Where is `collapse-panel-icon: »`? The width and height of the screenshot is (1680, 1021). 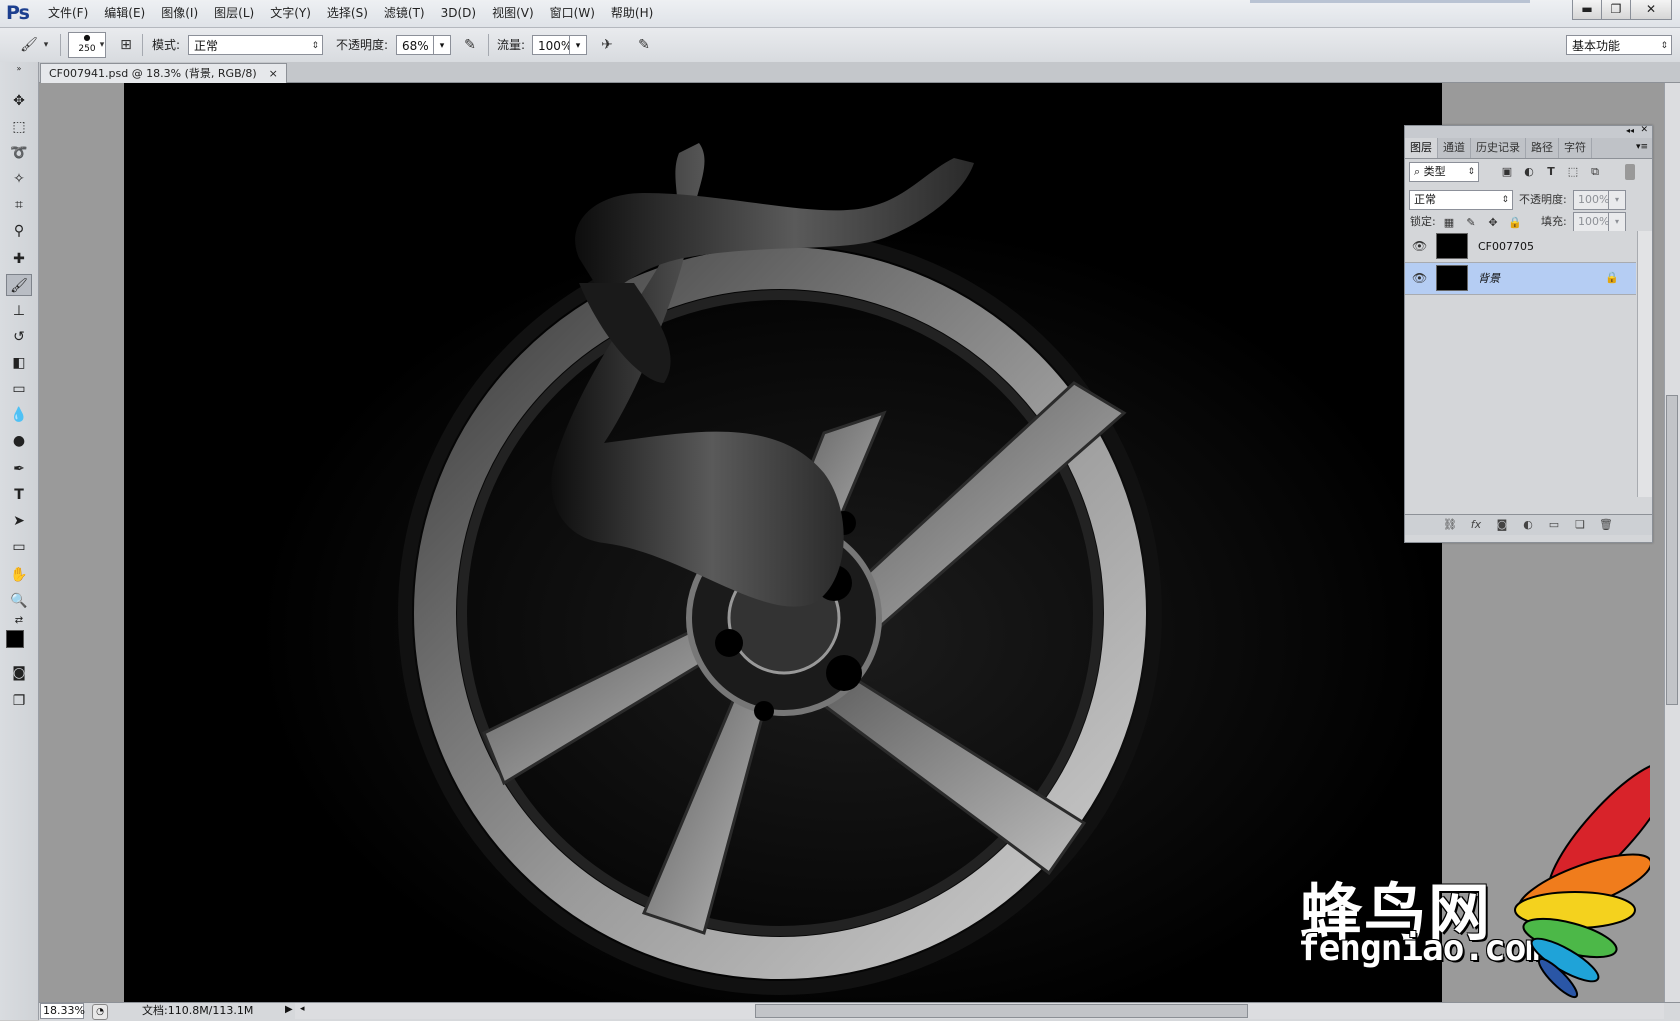 collapse-panel-icon: » is located at coordinates (19, 69).